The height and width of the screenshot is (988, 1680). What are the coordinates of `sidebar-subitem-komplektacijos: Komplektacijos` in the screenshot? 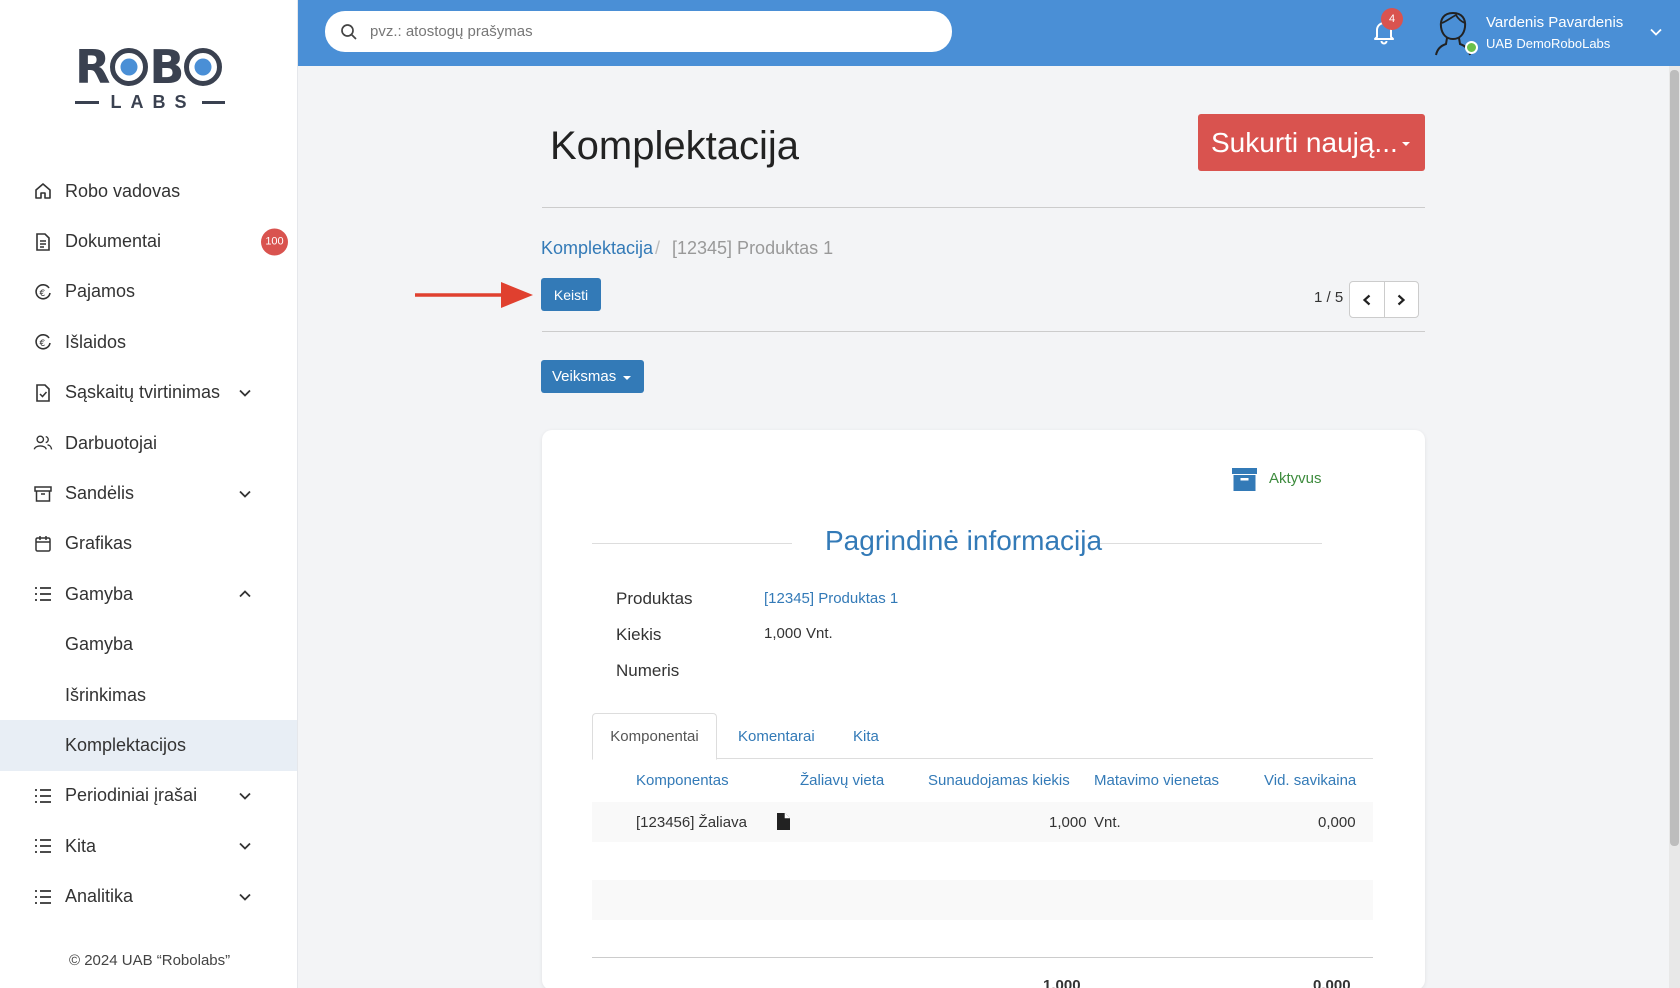 It's located at (148, 745).